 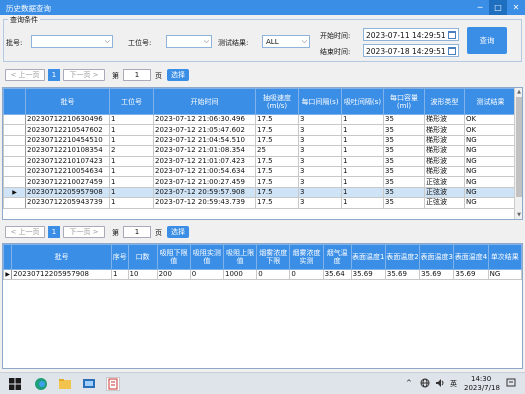 I want to click on column-header: 测试结果, so click(x=490, y=101).